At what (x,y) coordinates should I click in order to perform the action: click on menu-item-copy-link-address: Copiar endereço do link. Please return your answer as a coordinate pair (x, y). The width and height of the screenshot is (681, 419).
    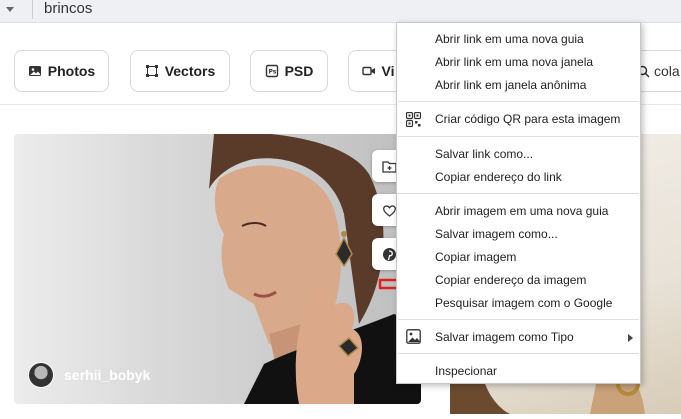
    Looking at the image, I should click on (498, 177).